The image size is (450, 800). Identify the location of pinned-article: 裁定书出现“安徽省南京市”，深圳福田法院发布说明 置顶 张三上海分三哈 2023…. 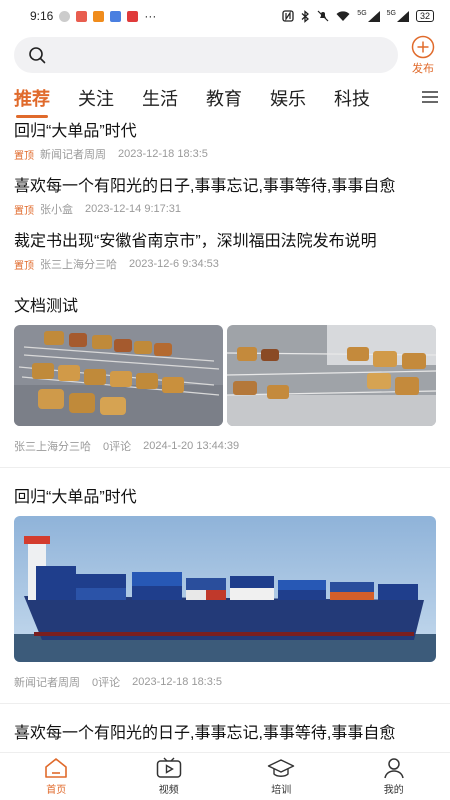
(225, 253).